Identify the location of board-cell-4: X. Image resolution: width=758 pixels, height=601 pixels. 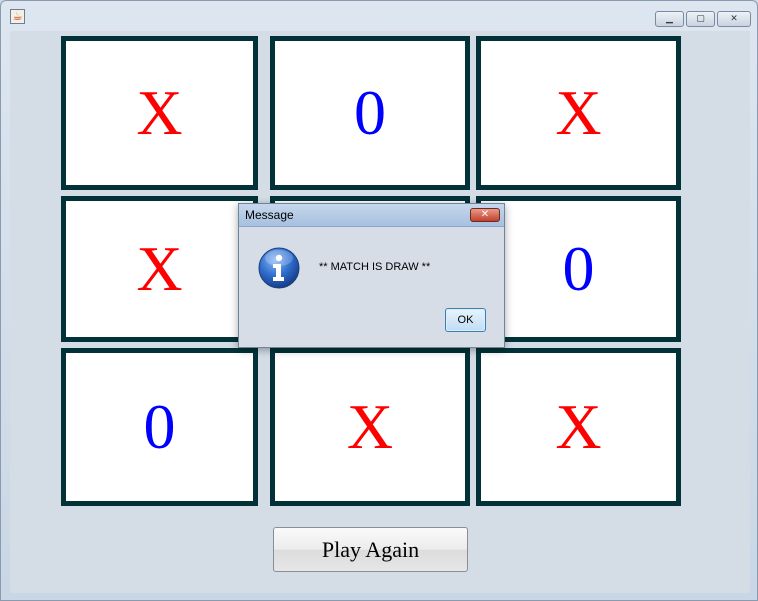
(159, 269).